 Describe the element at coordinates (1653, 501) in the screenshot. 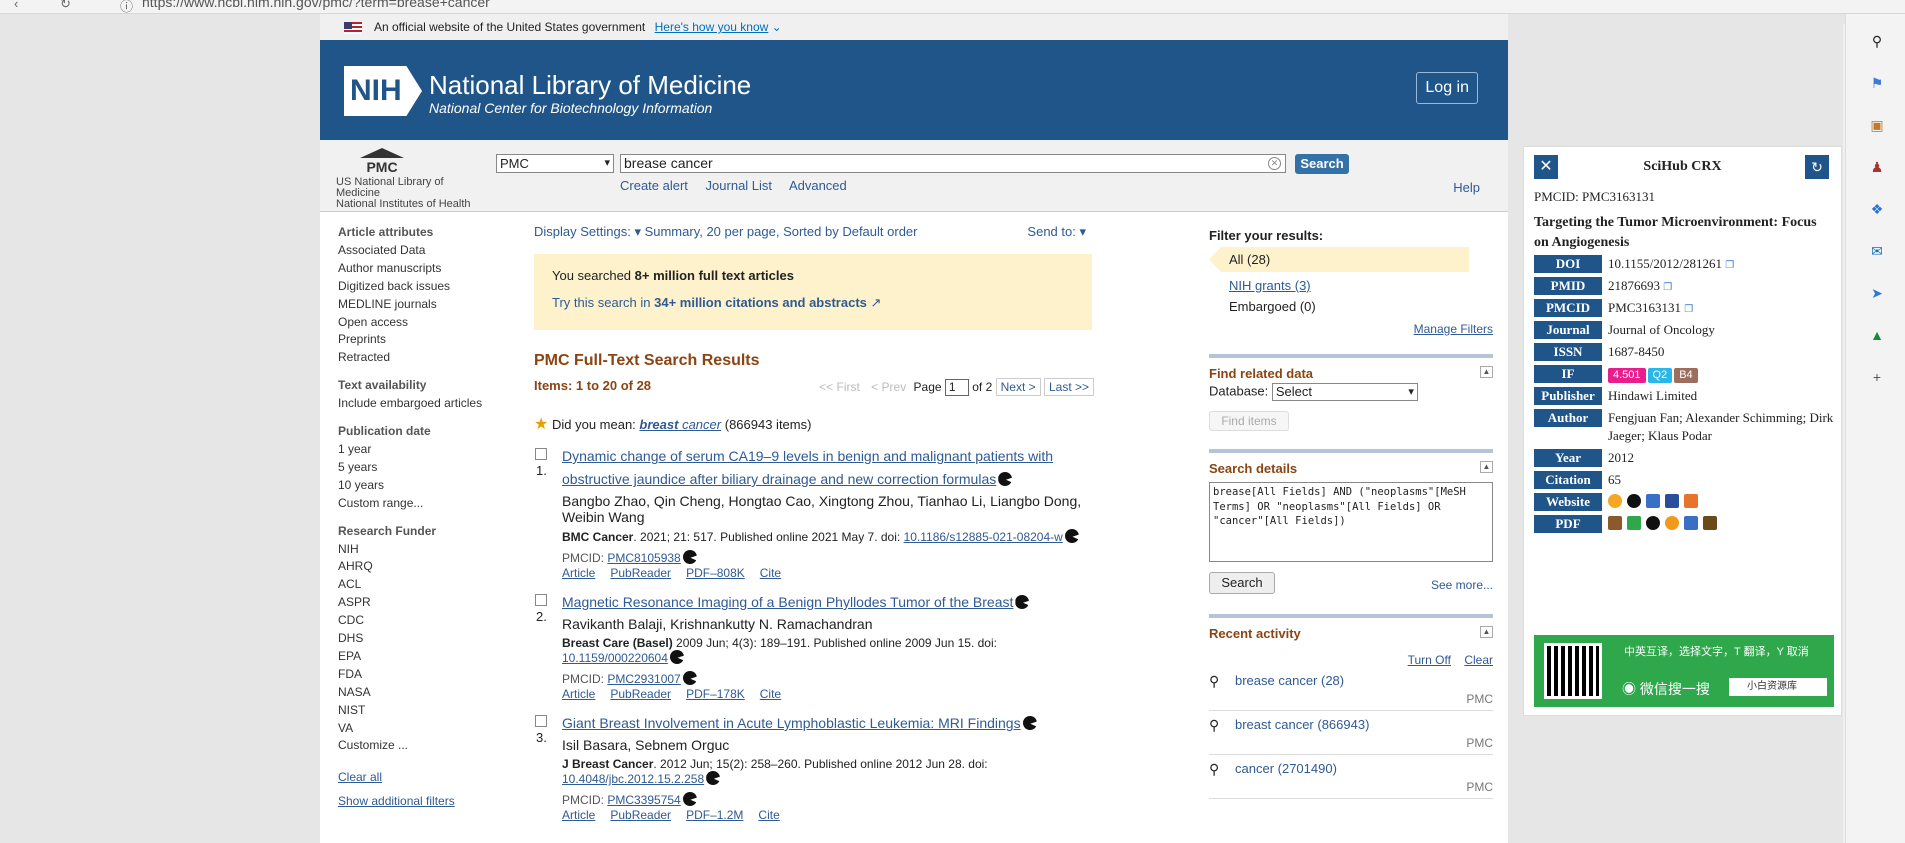

I see `database-icon` at that location.